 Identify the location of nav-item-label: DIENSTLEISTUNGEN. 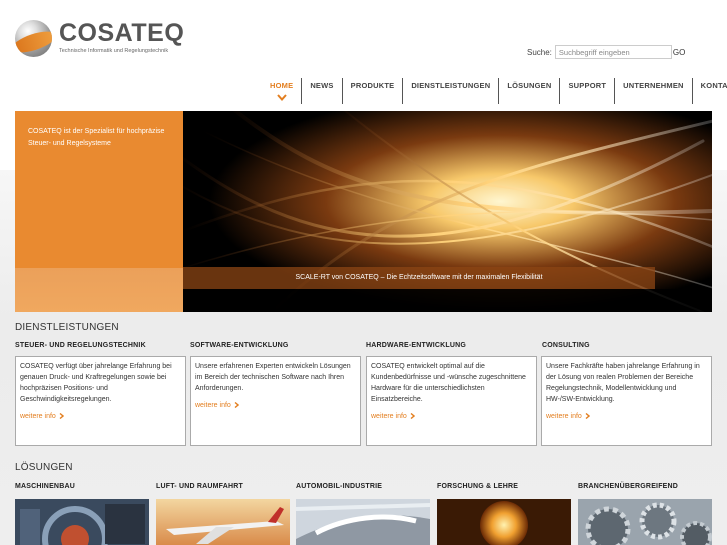
(451, 85).